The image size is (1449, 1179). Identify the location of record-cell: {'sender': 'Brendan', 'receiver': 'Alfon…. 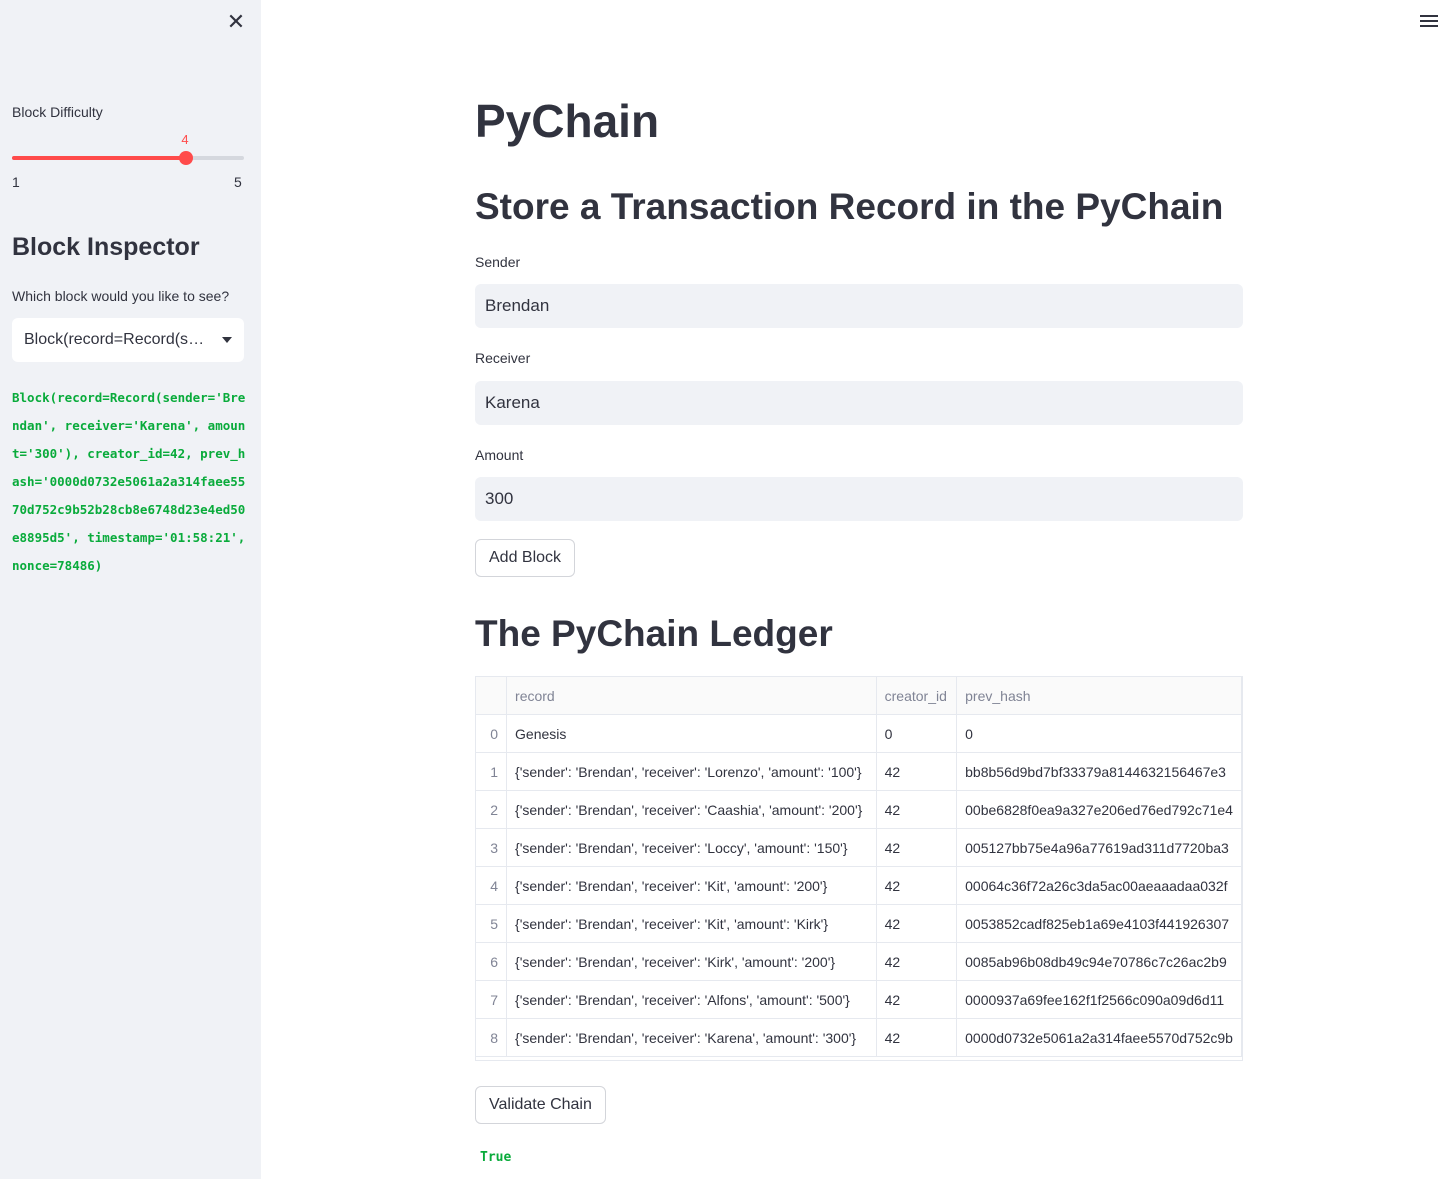
(691, 999).